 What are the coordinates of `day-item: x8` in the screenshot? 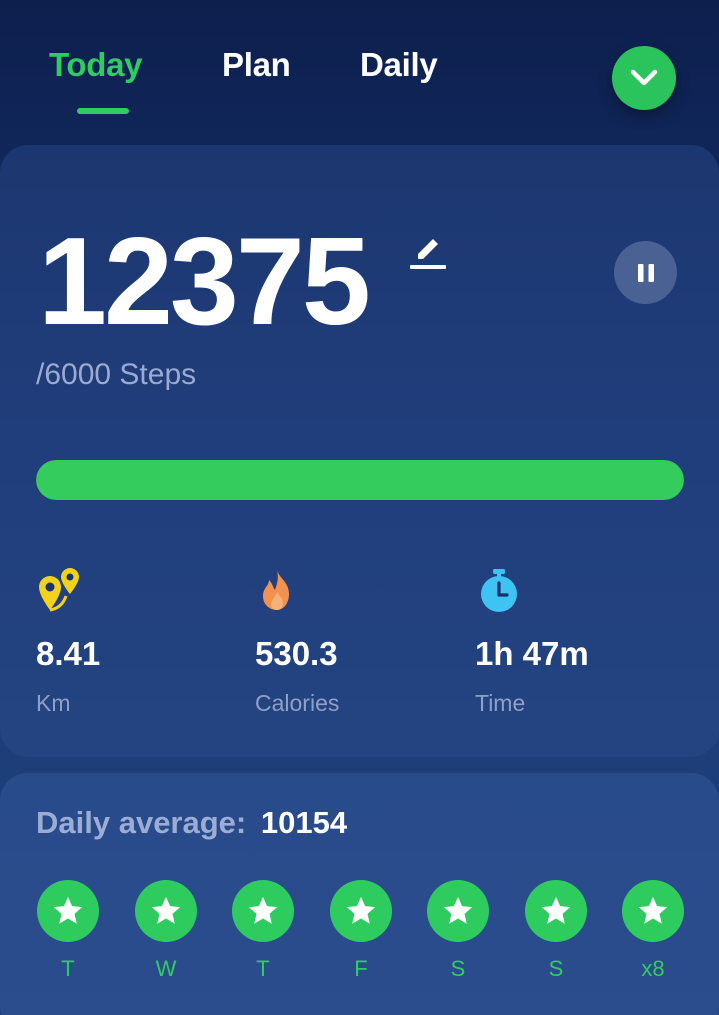 It's located at (653, 931).